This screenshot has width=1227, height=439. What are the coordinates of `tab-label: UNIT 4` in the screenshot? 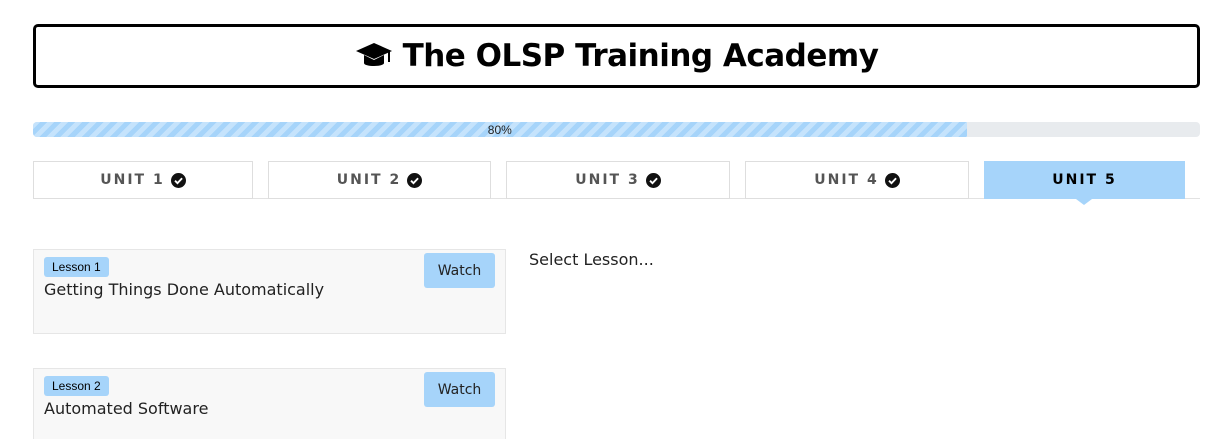 It's located at (846, 180).